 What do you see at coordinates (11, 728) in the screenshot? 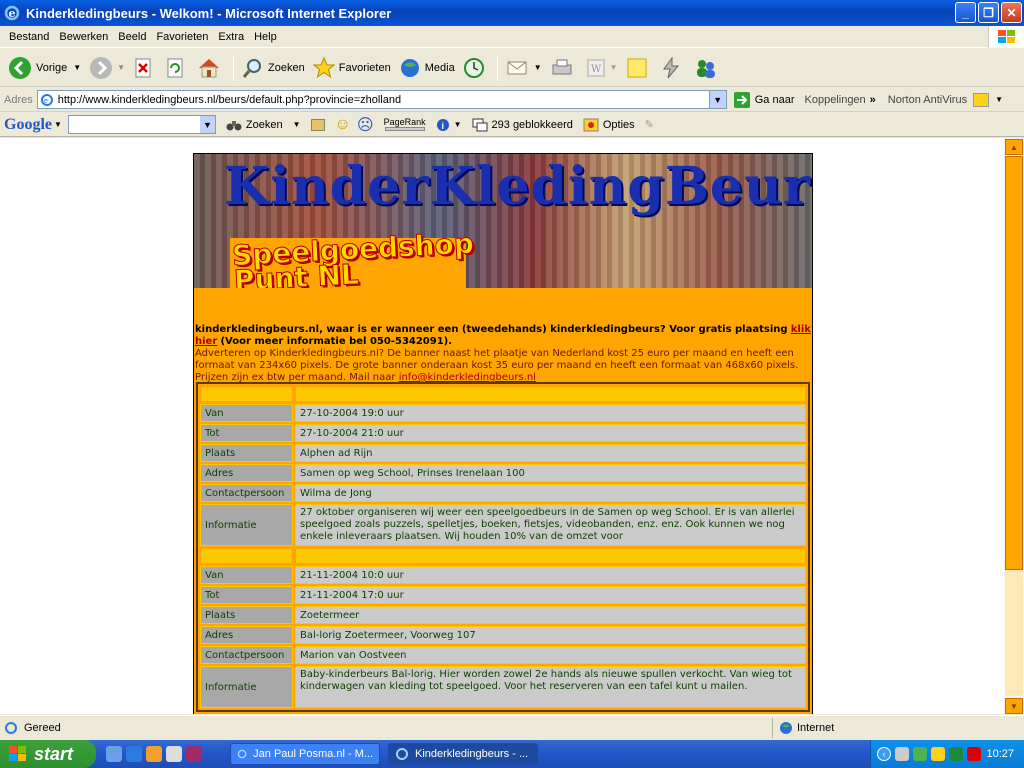
I see `page-done-icon` at bounding box center [11, 728].